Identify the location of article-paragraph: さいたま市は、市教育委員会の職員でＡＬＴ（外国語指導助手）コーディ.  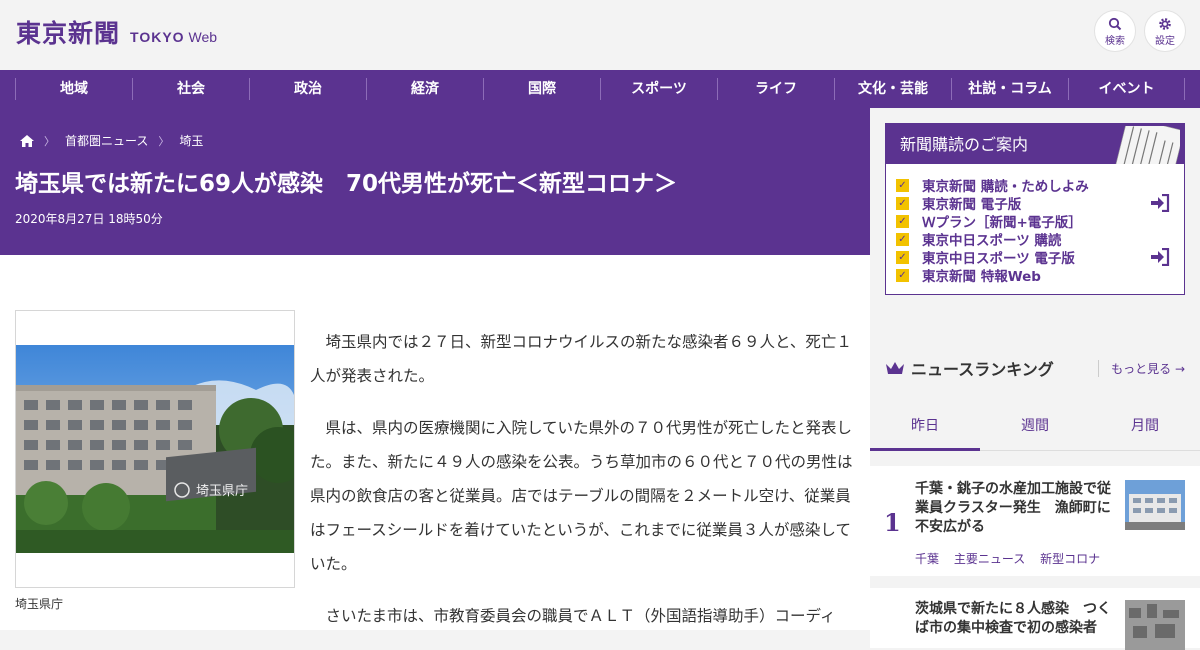
(580, 616).